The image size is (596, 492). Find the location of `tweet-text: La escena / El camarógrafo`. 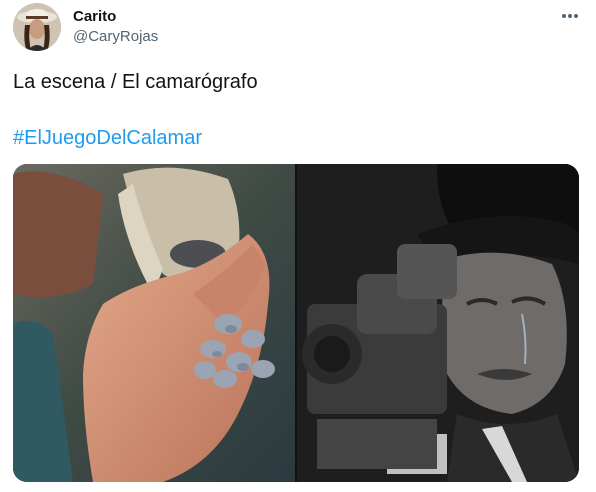

tweet-text: La escena / El camarógrafo is located at coordinates (135, 82).